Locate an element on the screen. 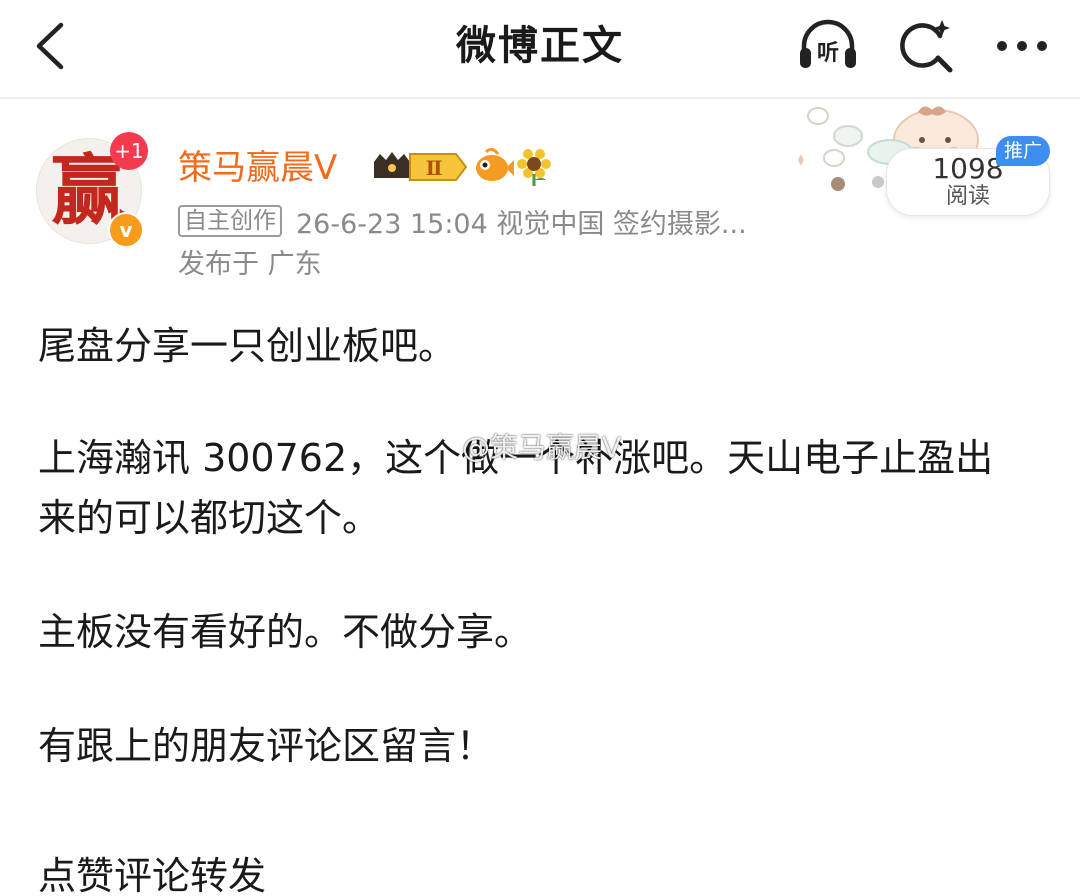 The width and height of the screenshot is (1080, 896). svg-text: 听 is located at coordinates (828, 53).